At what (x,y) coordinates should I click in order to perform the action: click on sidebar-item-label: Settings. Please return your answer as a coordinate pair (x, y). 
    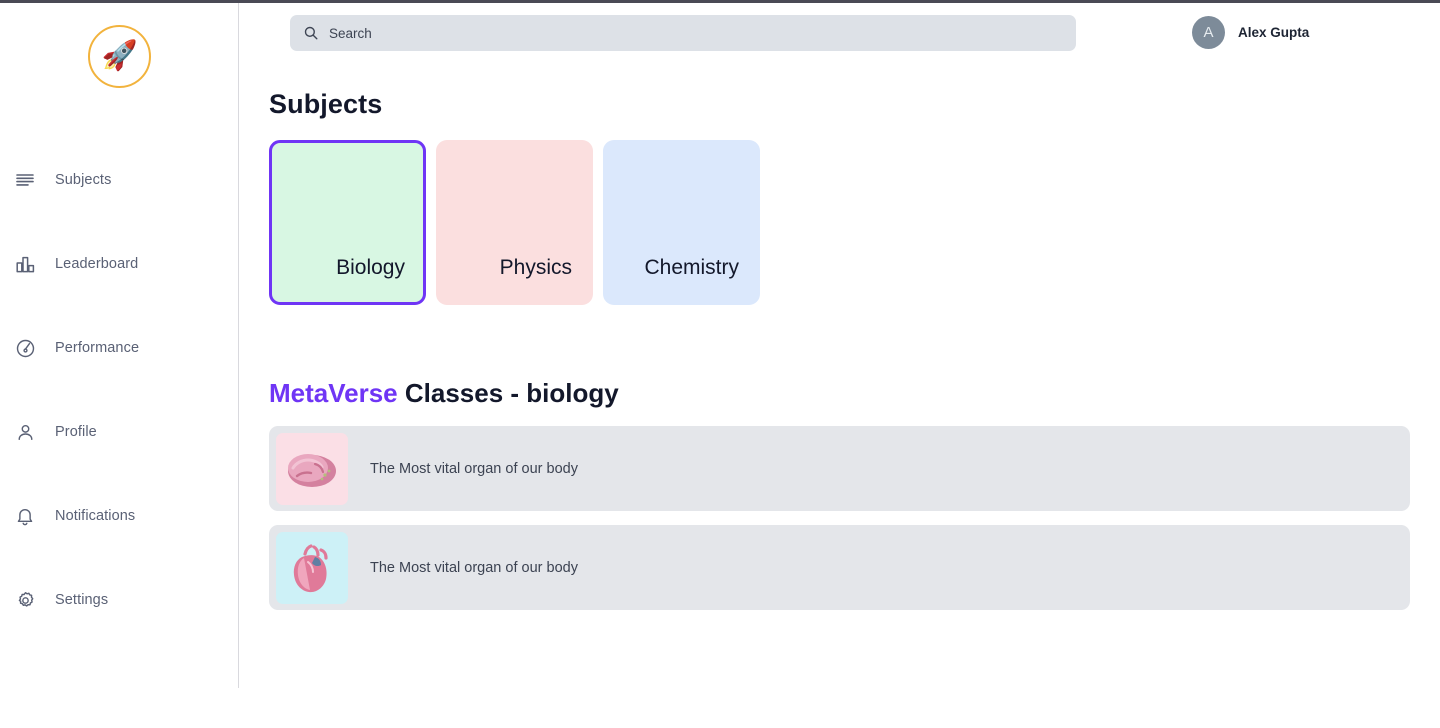
    Looking at the image, I should click on (82, 600).